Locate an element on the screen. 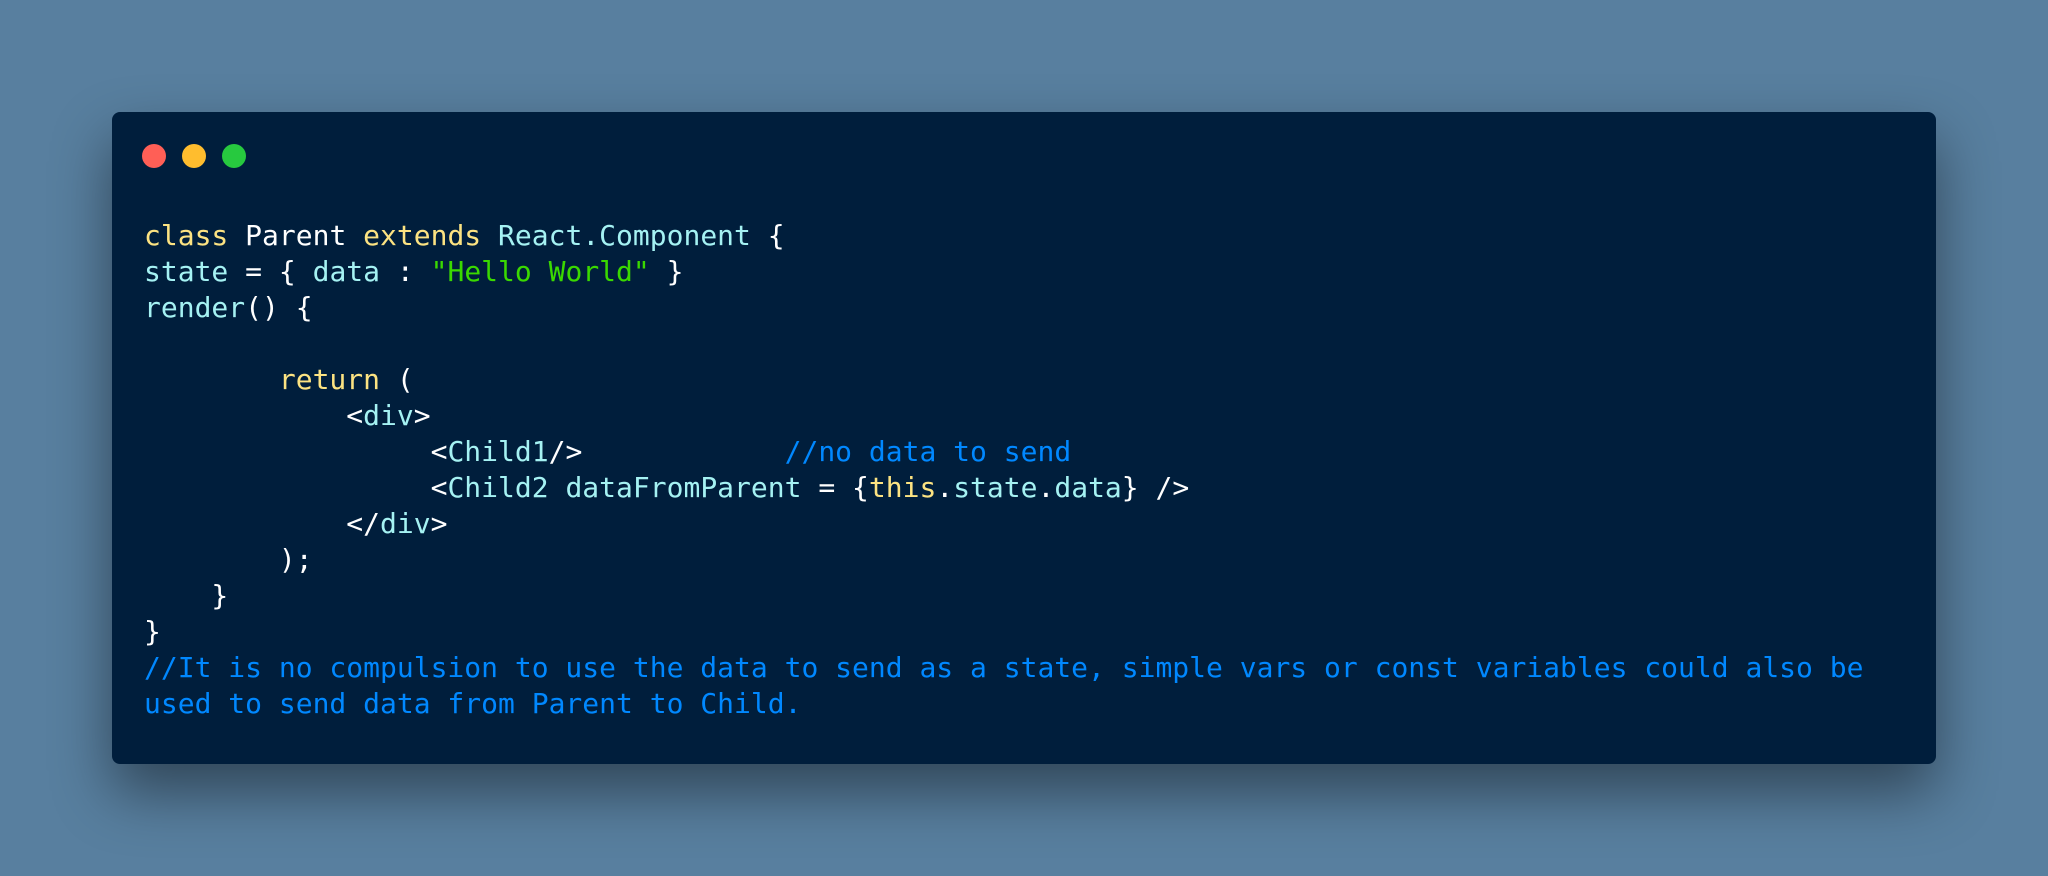  code-line: render() { is located at coordinates (1024, 308).